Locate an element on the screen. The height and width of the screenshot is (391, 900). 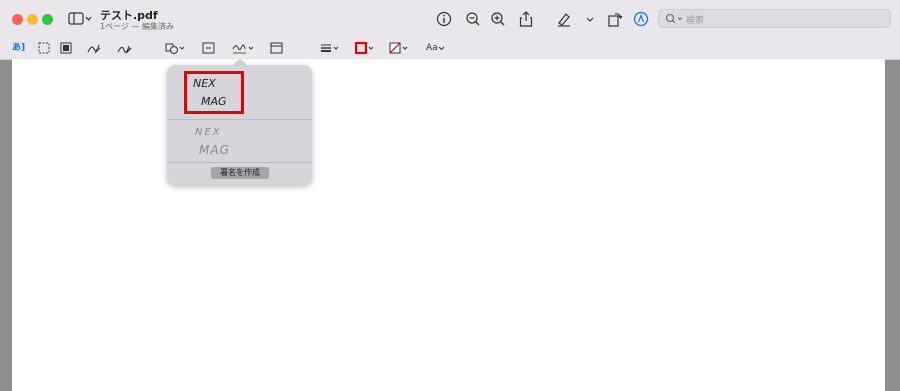
sketch-tool is located at coordinates (94, 48).